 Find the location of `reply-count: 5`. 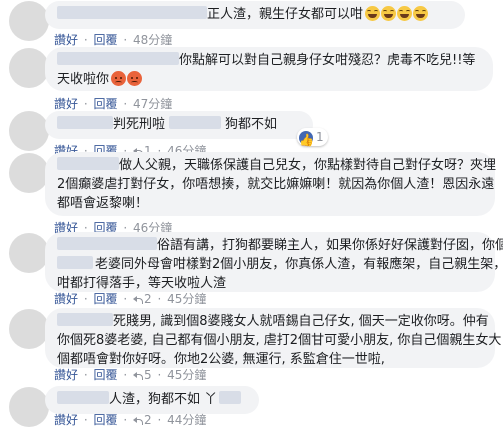

reply-count: 5 is located at coordinates (148, 375).